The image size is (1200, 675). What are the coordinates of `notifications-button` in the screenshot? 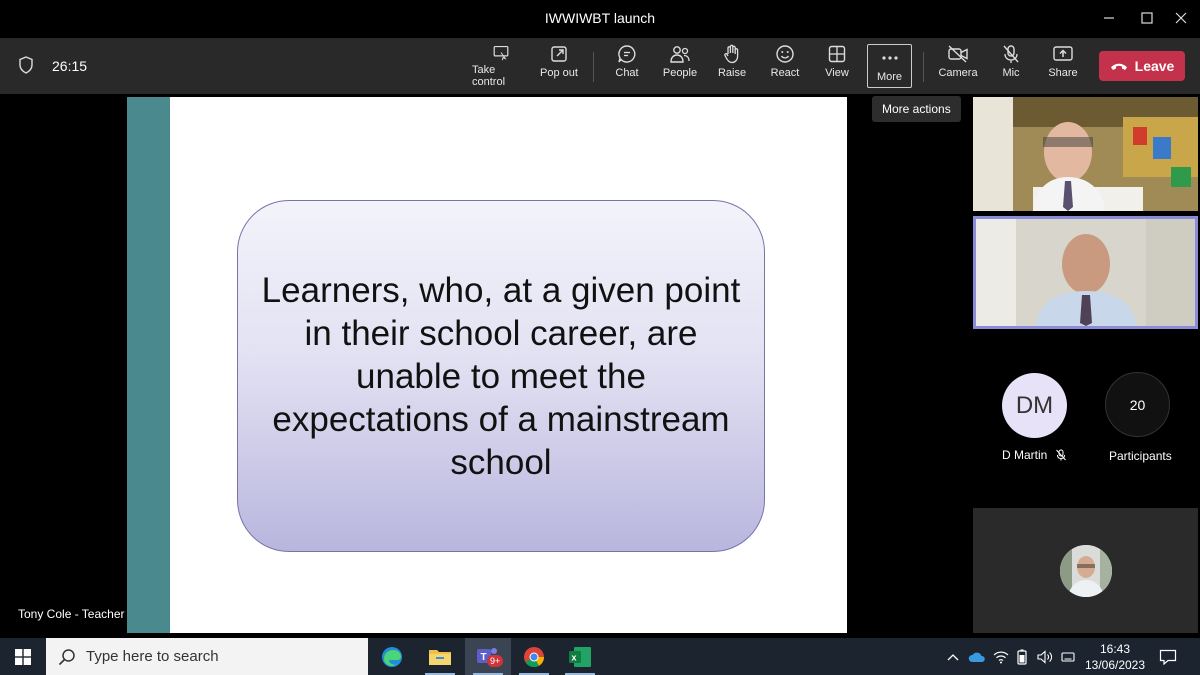 It's located at (1168, 656).